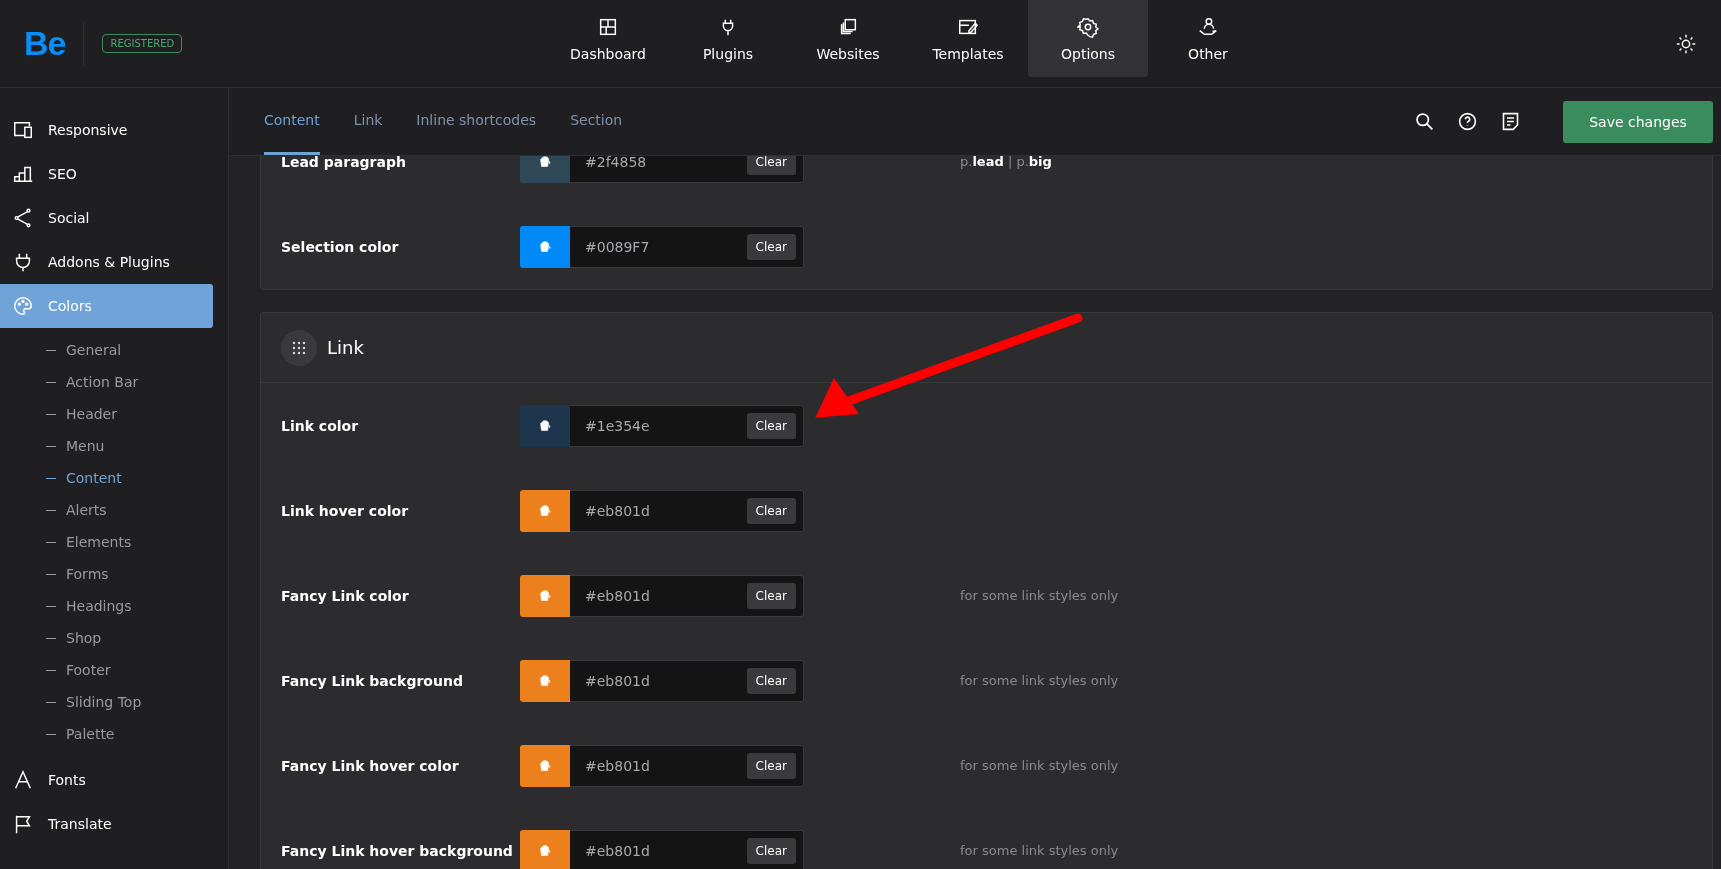 The width and height of the screenshot is (1721, 869). Describe the element at coordinates (137, 478) in the screenshot. I see `sidebar-subitem: Content` at that location.